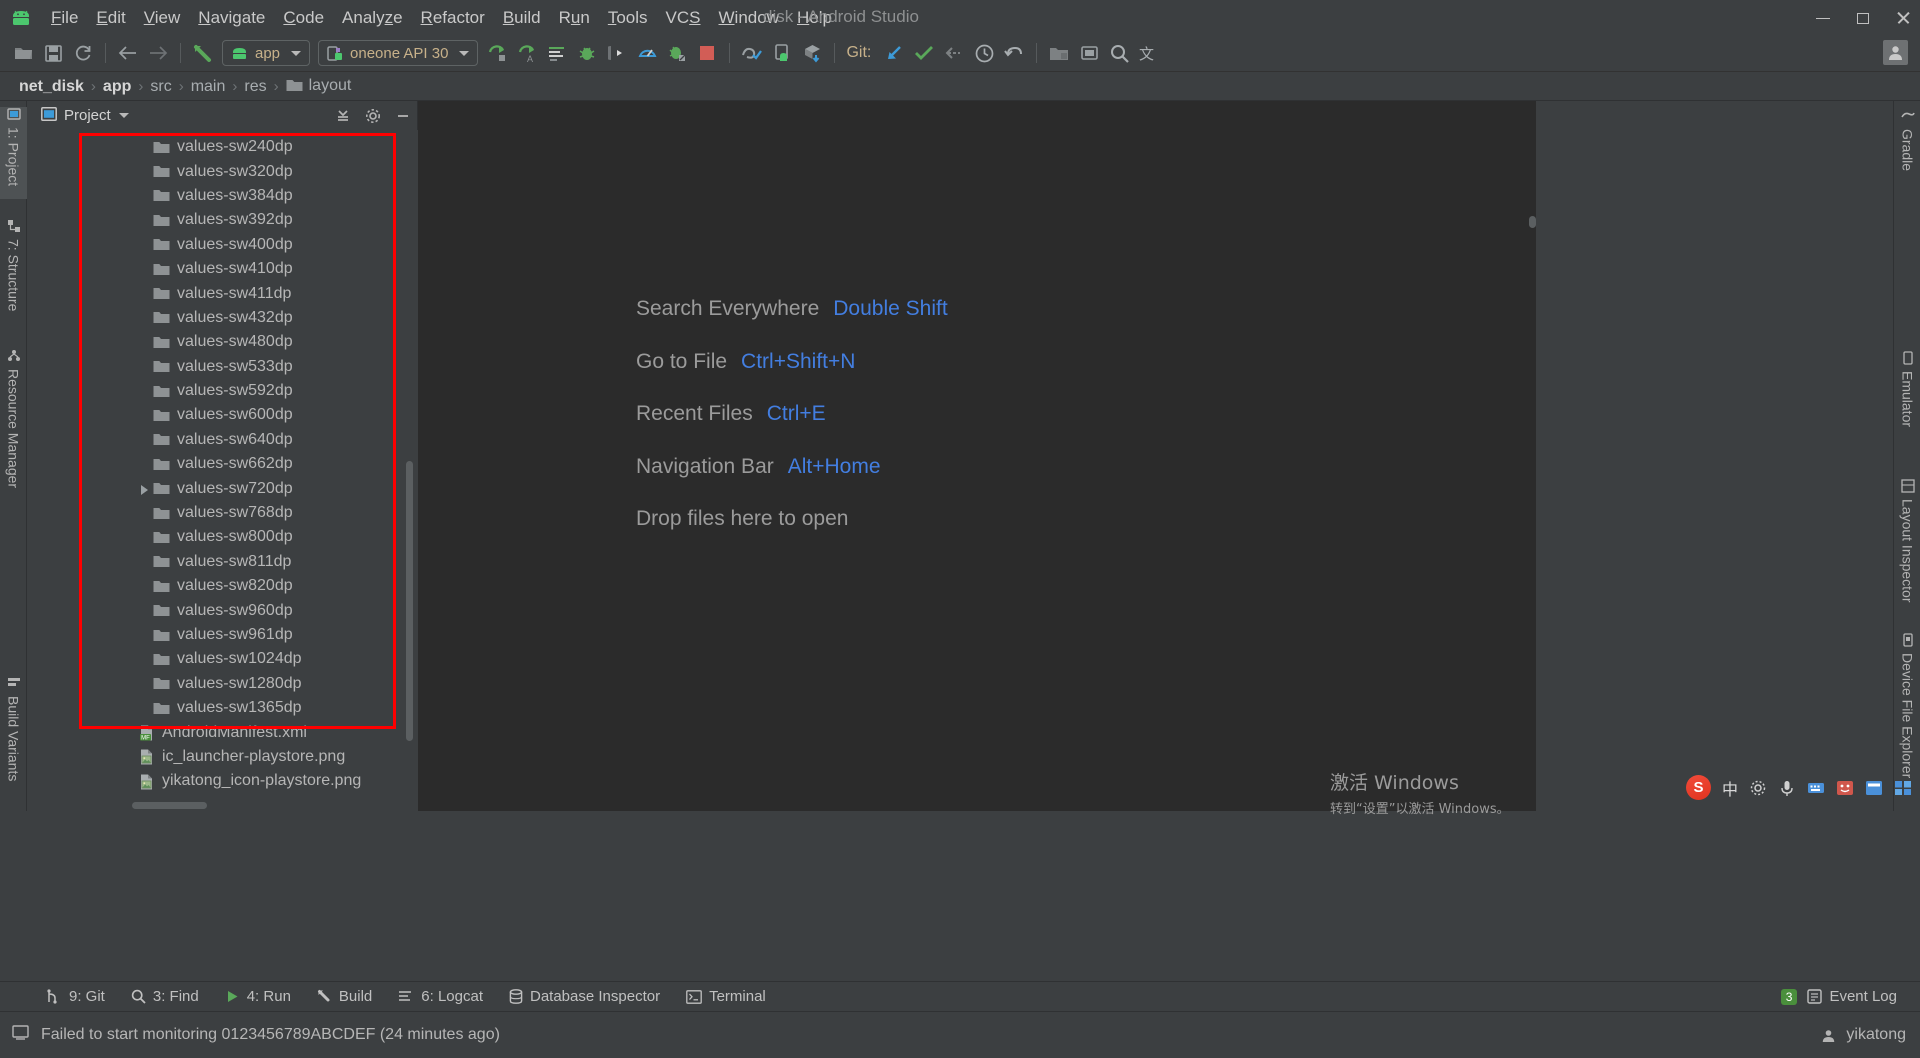  What do you see at coordinates (162, 18) in the screenshot?
I see `menu-item-view: View` at bounding box center [162, 18].